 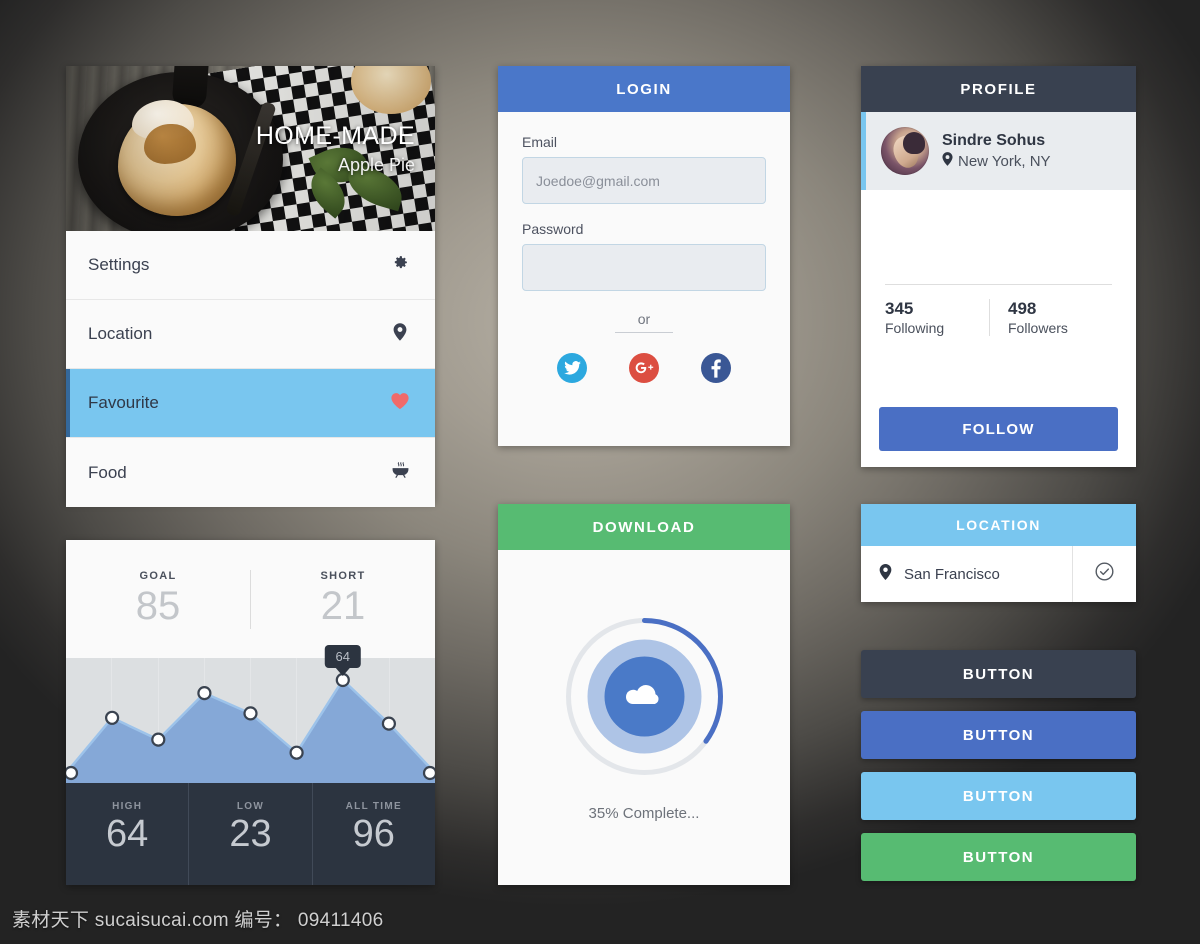 I want to click on facebook-icon, so click(x=716, y=368).